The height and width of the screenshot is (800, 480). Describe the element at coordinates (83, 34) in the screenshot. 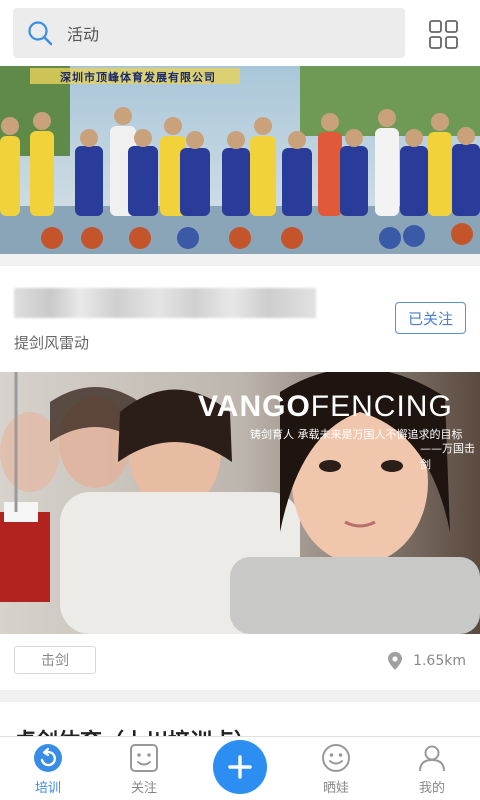

I see `search-placeholder: 活动` at that location.